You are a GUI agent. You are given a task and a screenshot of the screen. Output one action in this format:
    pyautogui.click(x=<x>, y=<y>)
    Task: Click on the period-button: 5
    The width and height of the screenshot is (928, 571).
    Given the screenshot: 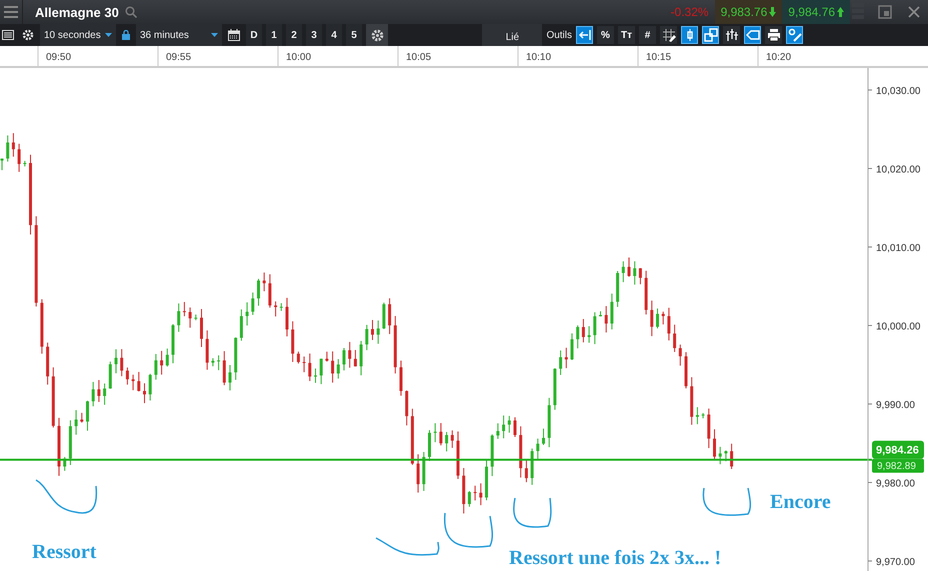 What is the action you would take?
    pyautogui.click(x=354, y=35)
    